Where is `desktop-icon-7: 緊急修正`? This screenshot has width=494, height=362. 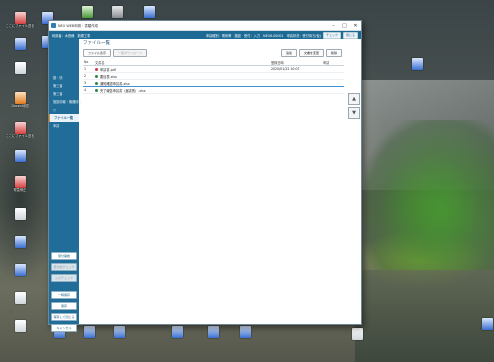
desktop-icon-7: 緊急修正 is located at coordinates (20, 184).